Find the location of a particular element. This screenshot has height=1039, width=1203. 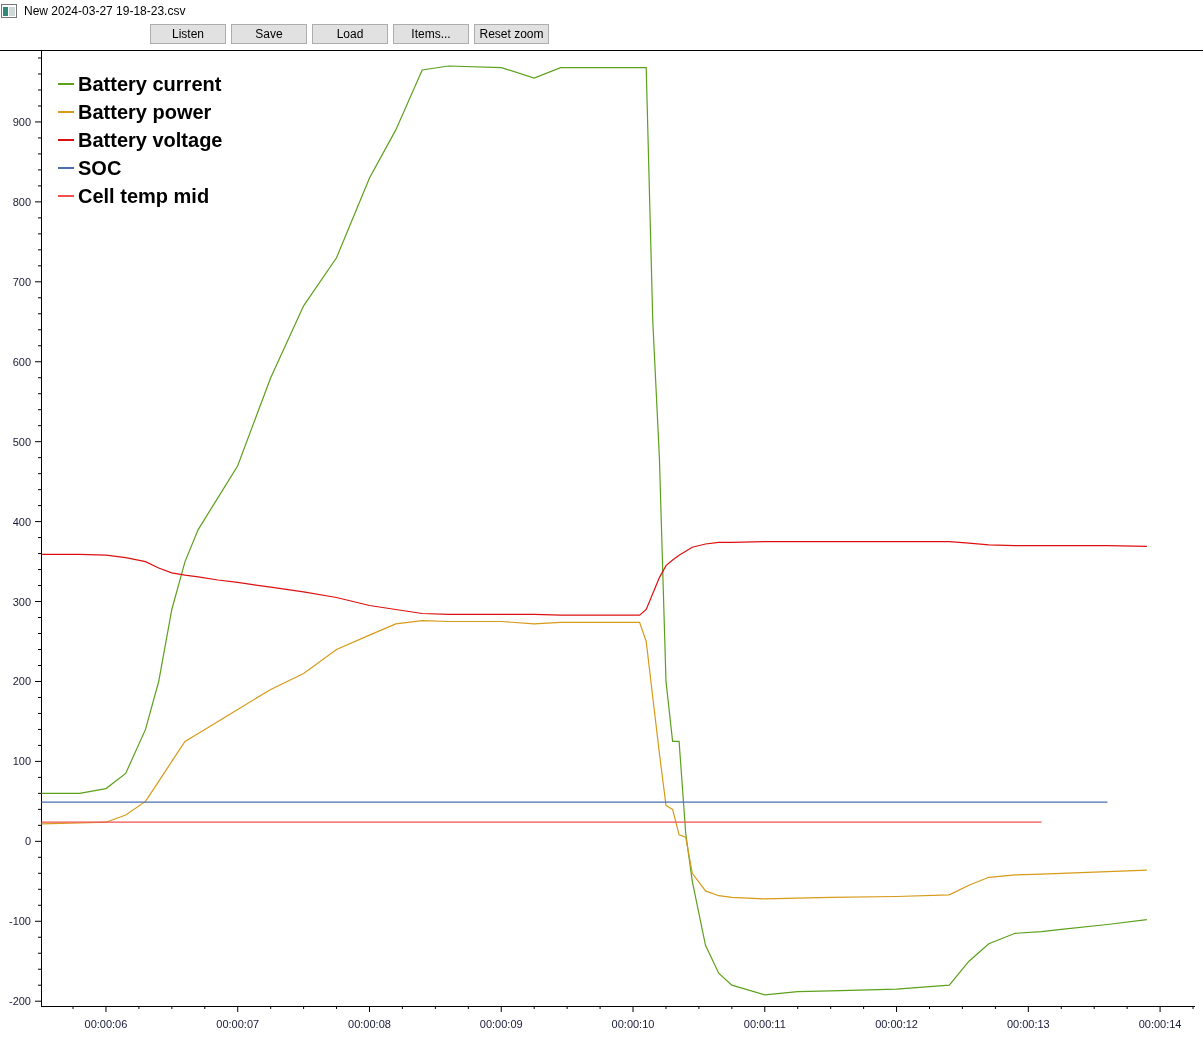

axis-label: 00:00:12 is located at coordinates (896, 1024).